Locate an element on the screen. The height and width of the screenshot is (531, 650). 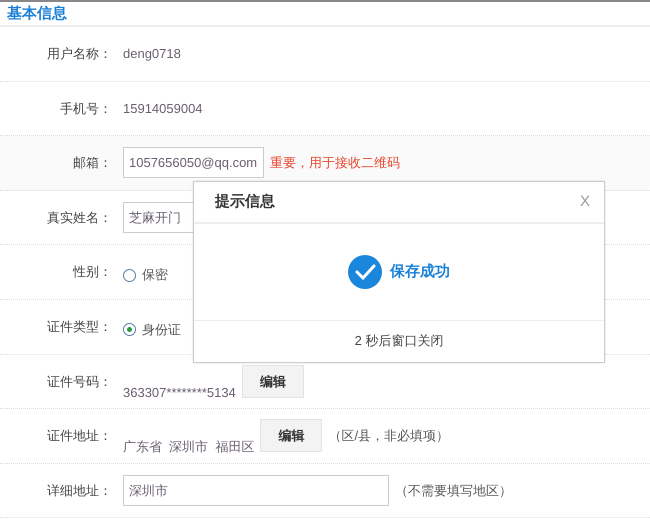
field-label: 证件号码： is located at coordinates (79, 381).